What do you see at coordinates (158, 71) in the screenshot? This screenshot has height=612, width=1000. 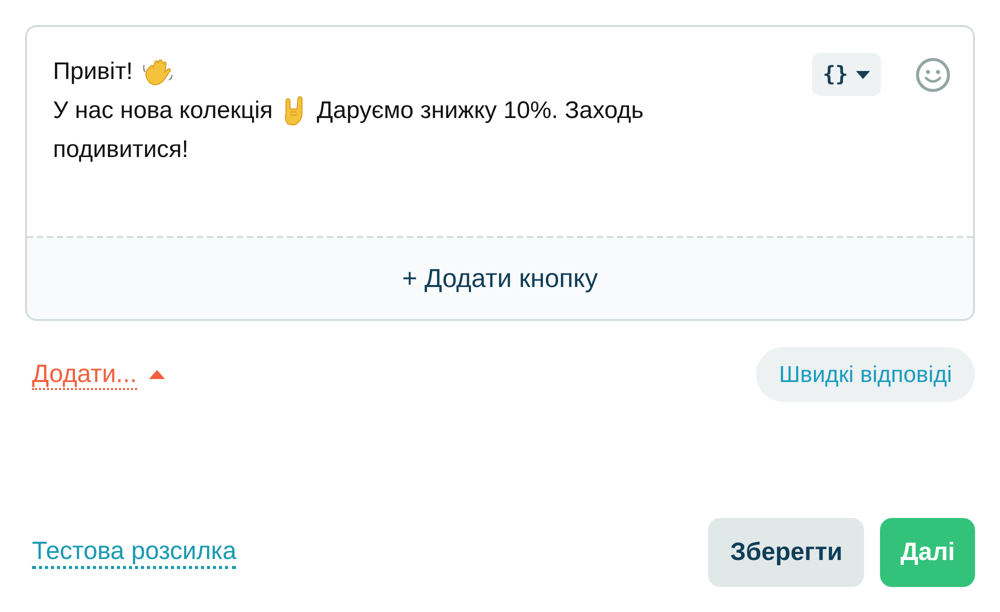 I see `waving-hand-icon` at bounding box center [158, 71].